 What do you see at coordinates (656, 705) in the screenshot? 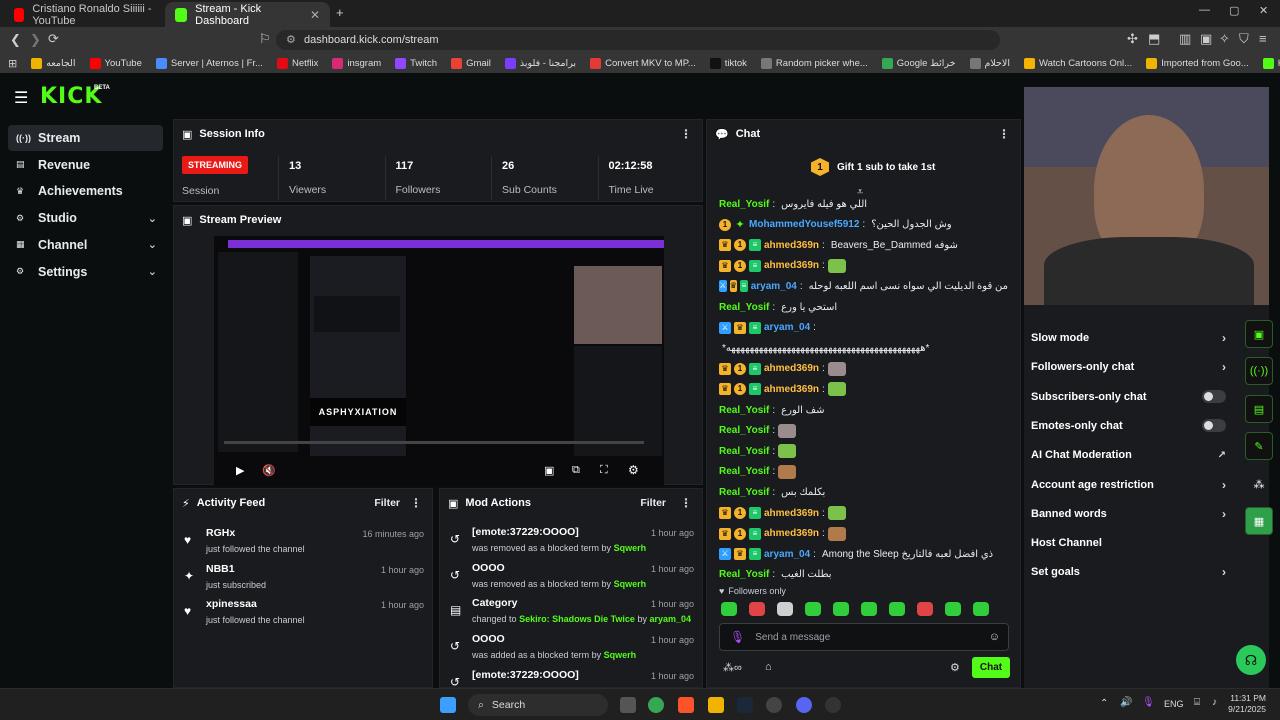
I see `chrome-icon` at bounding box center [656, 705].